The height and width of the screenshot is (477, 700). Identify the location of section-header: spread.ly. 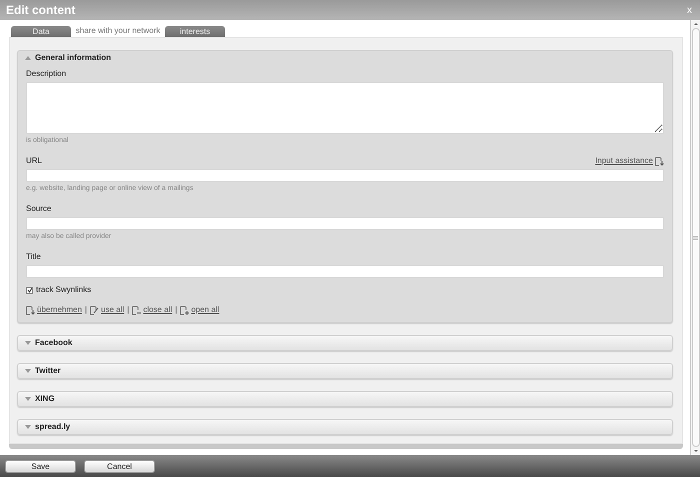
(345, 427).